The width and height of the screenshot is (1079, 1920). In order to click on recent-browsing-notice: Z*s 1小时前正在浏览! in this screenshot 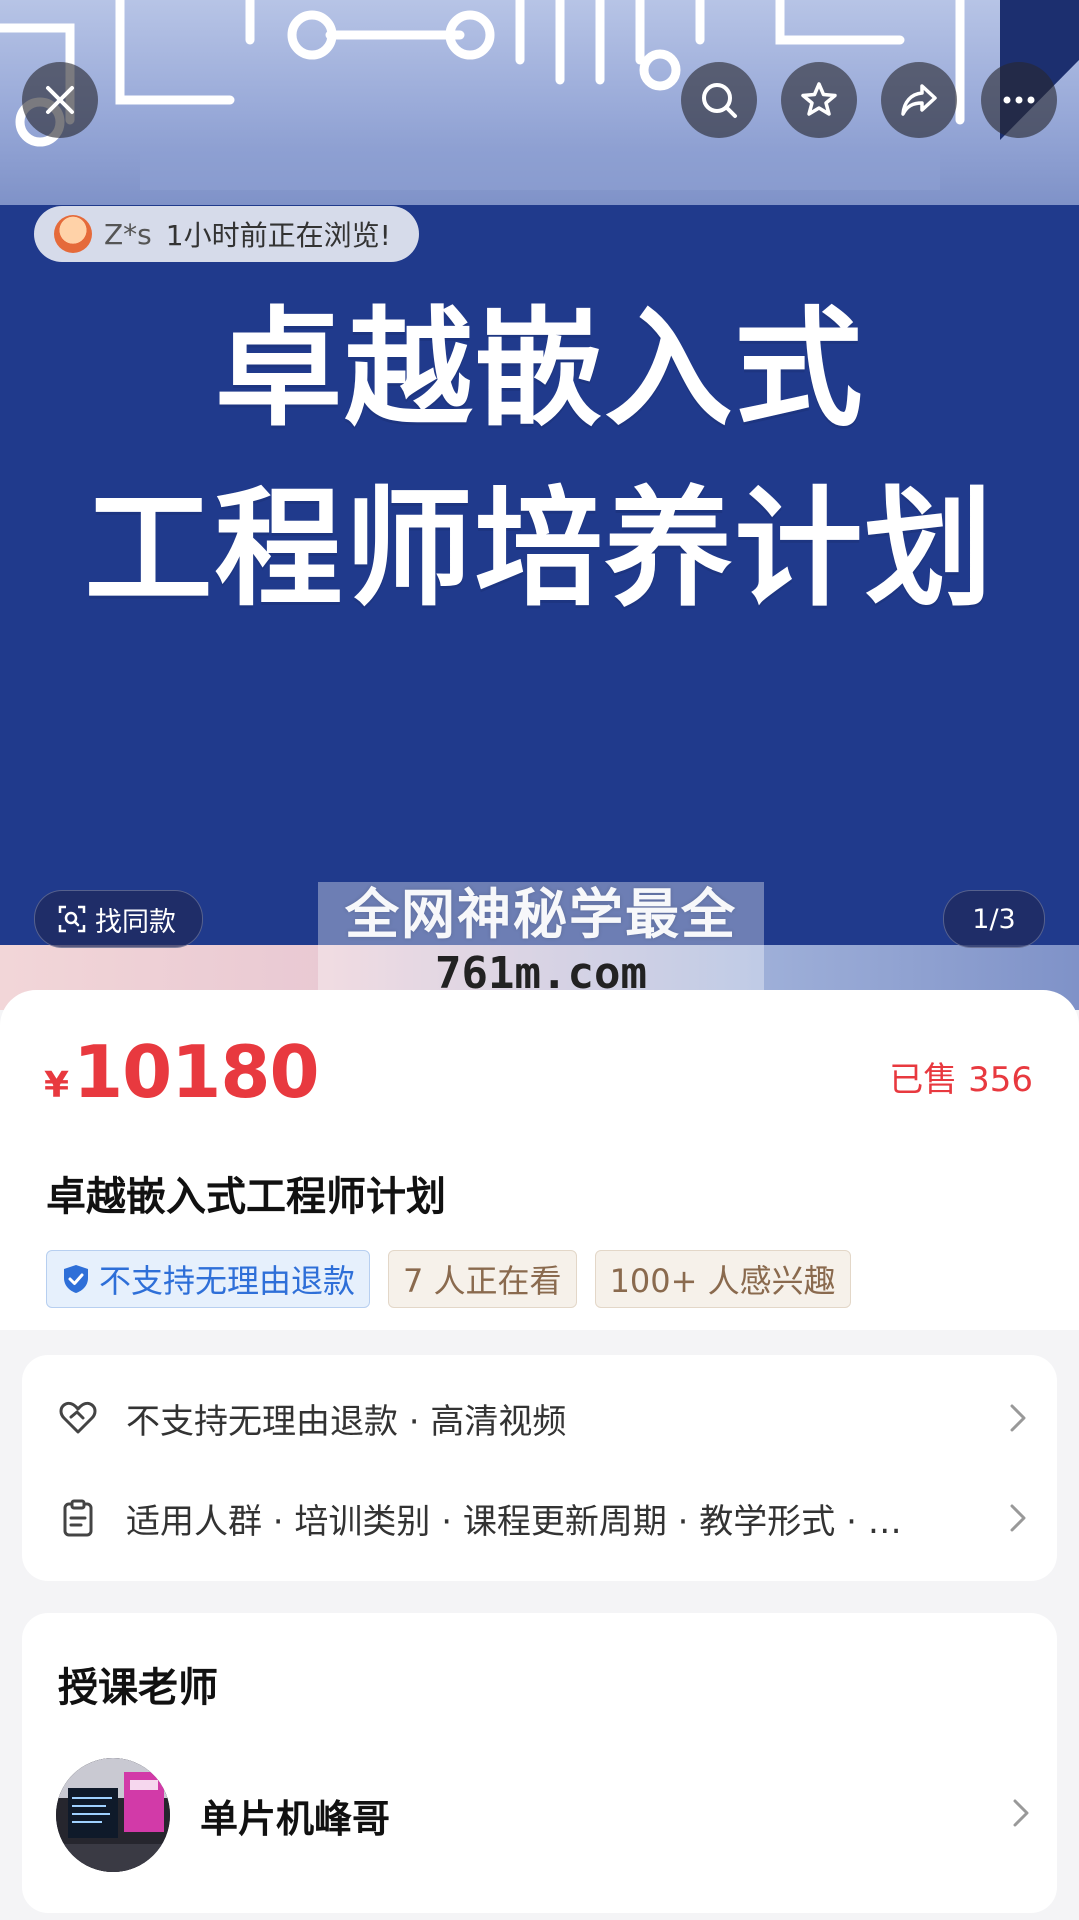, I will do `click(226, 234)`.